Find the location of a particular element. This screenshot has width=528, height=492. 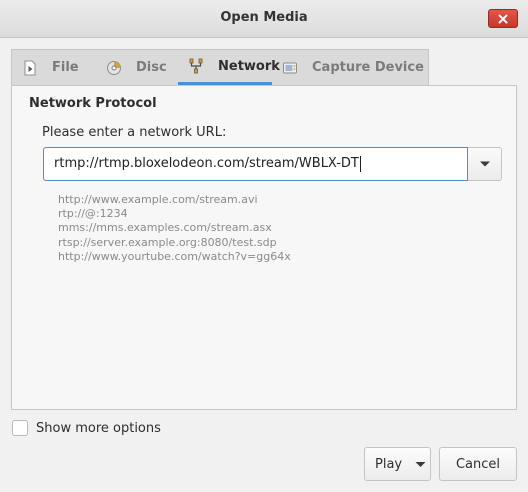

tab-capture-device: Capture Device is located at coordinates (350, 67).